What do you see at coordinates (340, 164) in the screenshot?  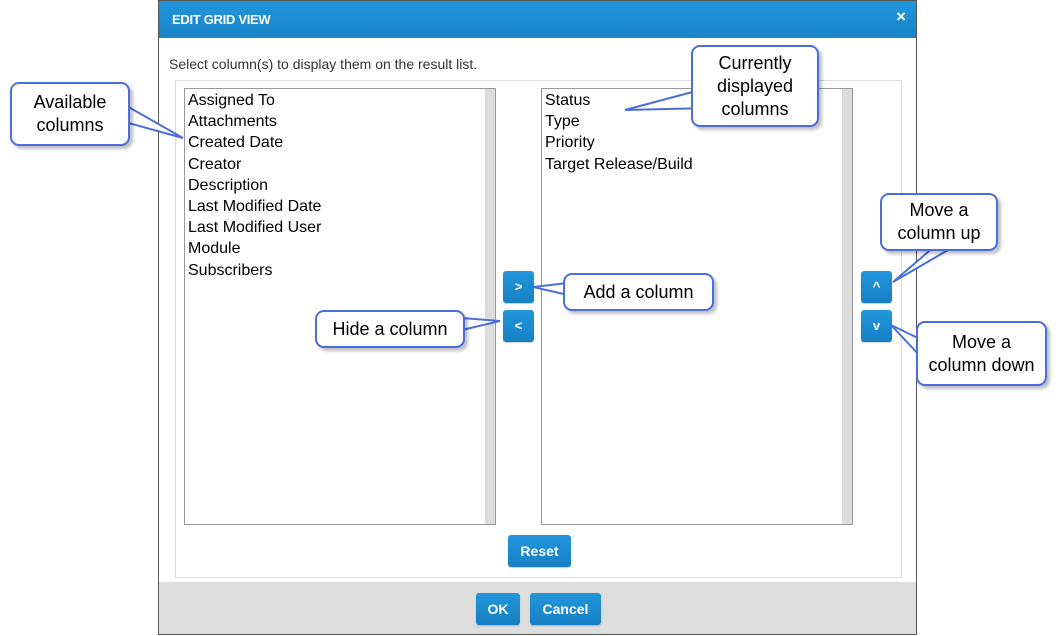 I see `list-item: Creator` at bounding box center [340, 164].